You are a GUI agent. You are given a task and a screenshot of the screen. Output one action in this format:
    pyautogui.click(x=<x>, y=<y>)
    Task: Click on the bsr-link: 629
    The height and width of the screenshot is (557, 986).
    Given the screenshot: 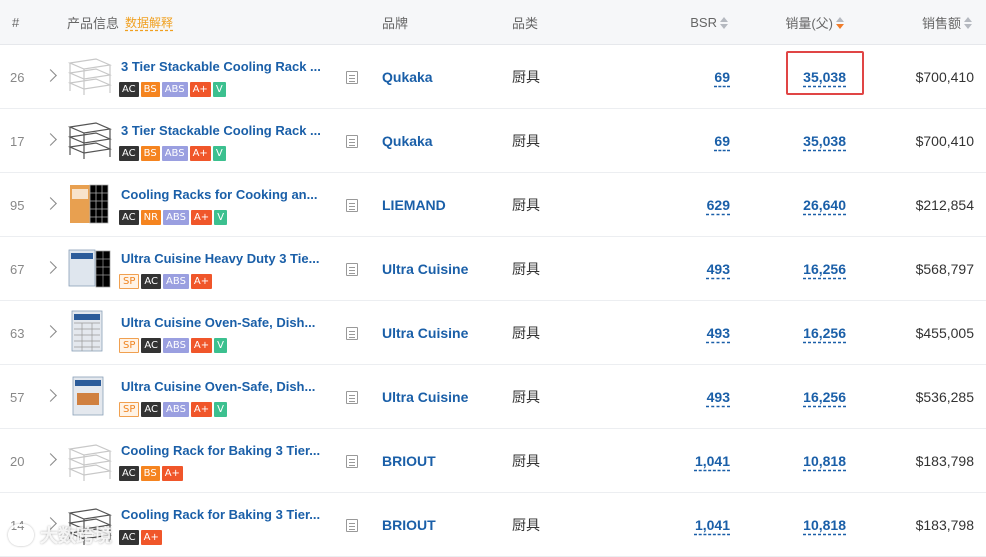 What is the action you would take?
    pyautogui.click(x=718, y=205)
    